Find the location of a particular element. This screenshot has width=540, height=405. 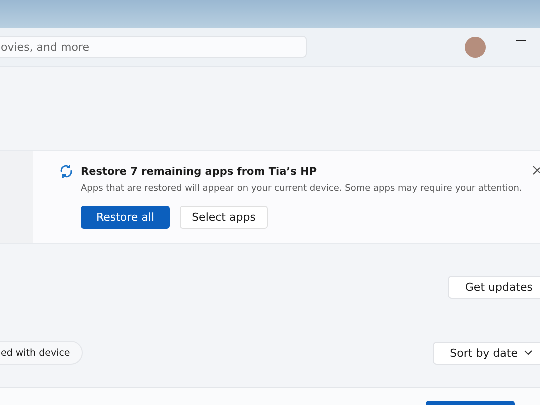

sort-dropdown: Sort by date is located at coordinates (486, 353).